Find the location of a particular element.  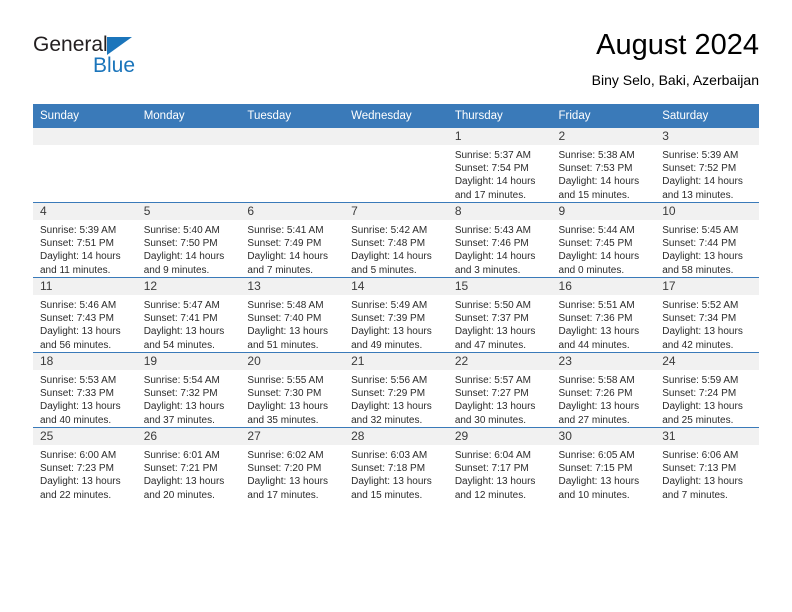

day-number: 25 is located at coordinates (85, 436).